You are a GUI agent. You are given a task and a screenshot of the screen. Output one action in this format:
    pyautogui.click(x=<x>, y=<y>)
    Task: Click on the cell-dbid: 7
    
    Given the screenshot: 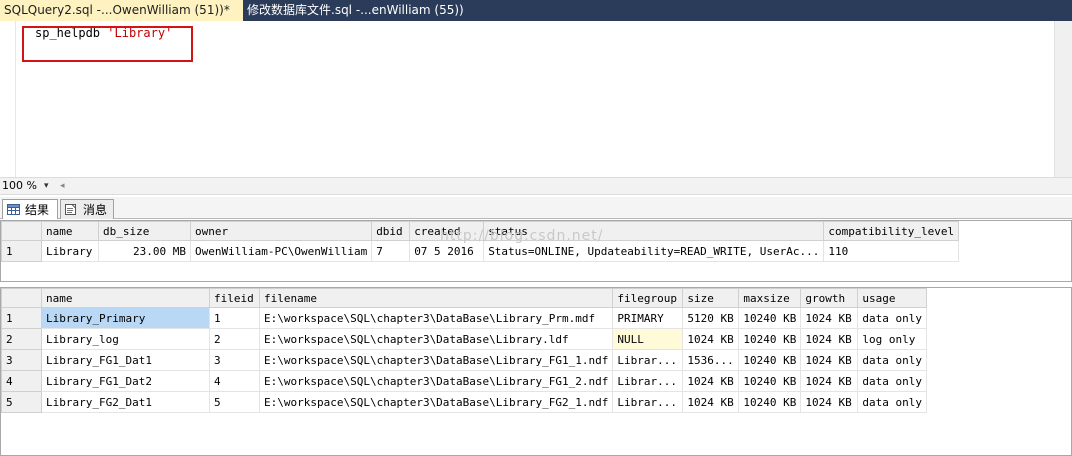 What is the action you would take?
    pyautogui.click(x=391, y=251)
    